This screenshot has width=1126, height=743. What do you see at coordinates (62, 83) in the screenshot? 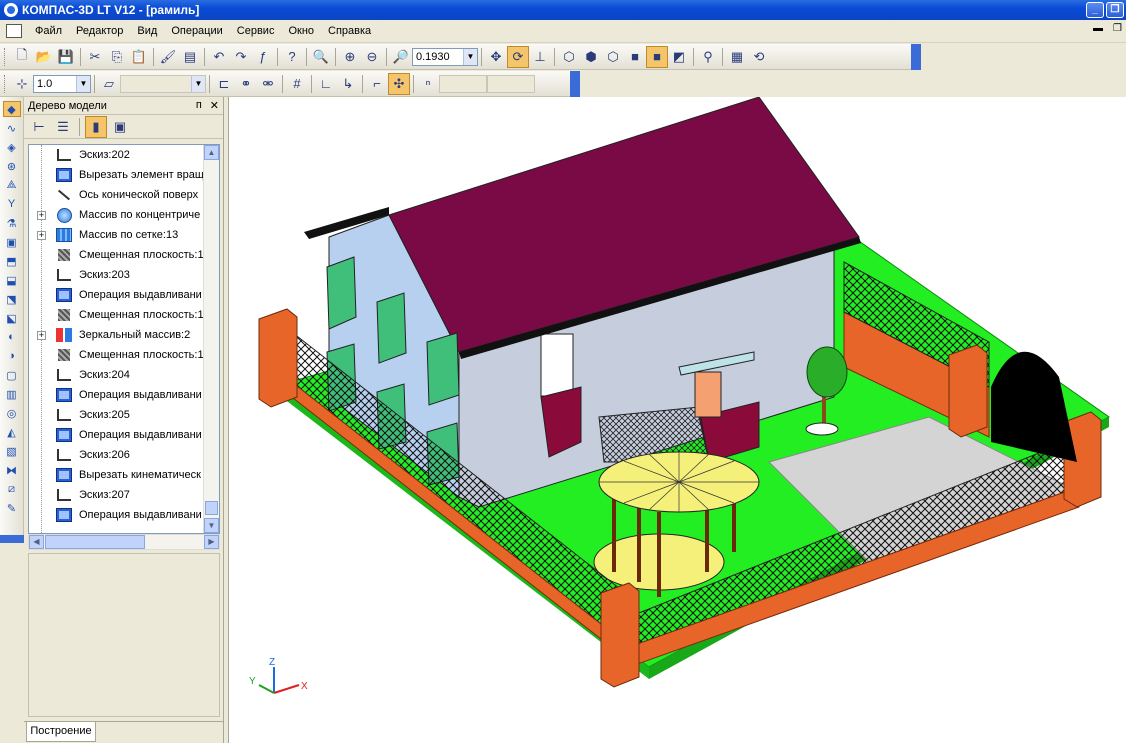
I see `step-combo: 1.0 ▼` at bounding box center [62, 83].